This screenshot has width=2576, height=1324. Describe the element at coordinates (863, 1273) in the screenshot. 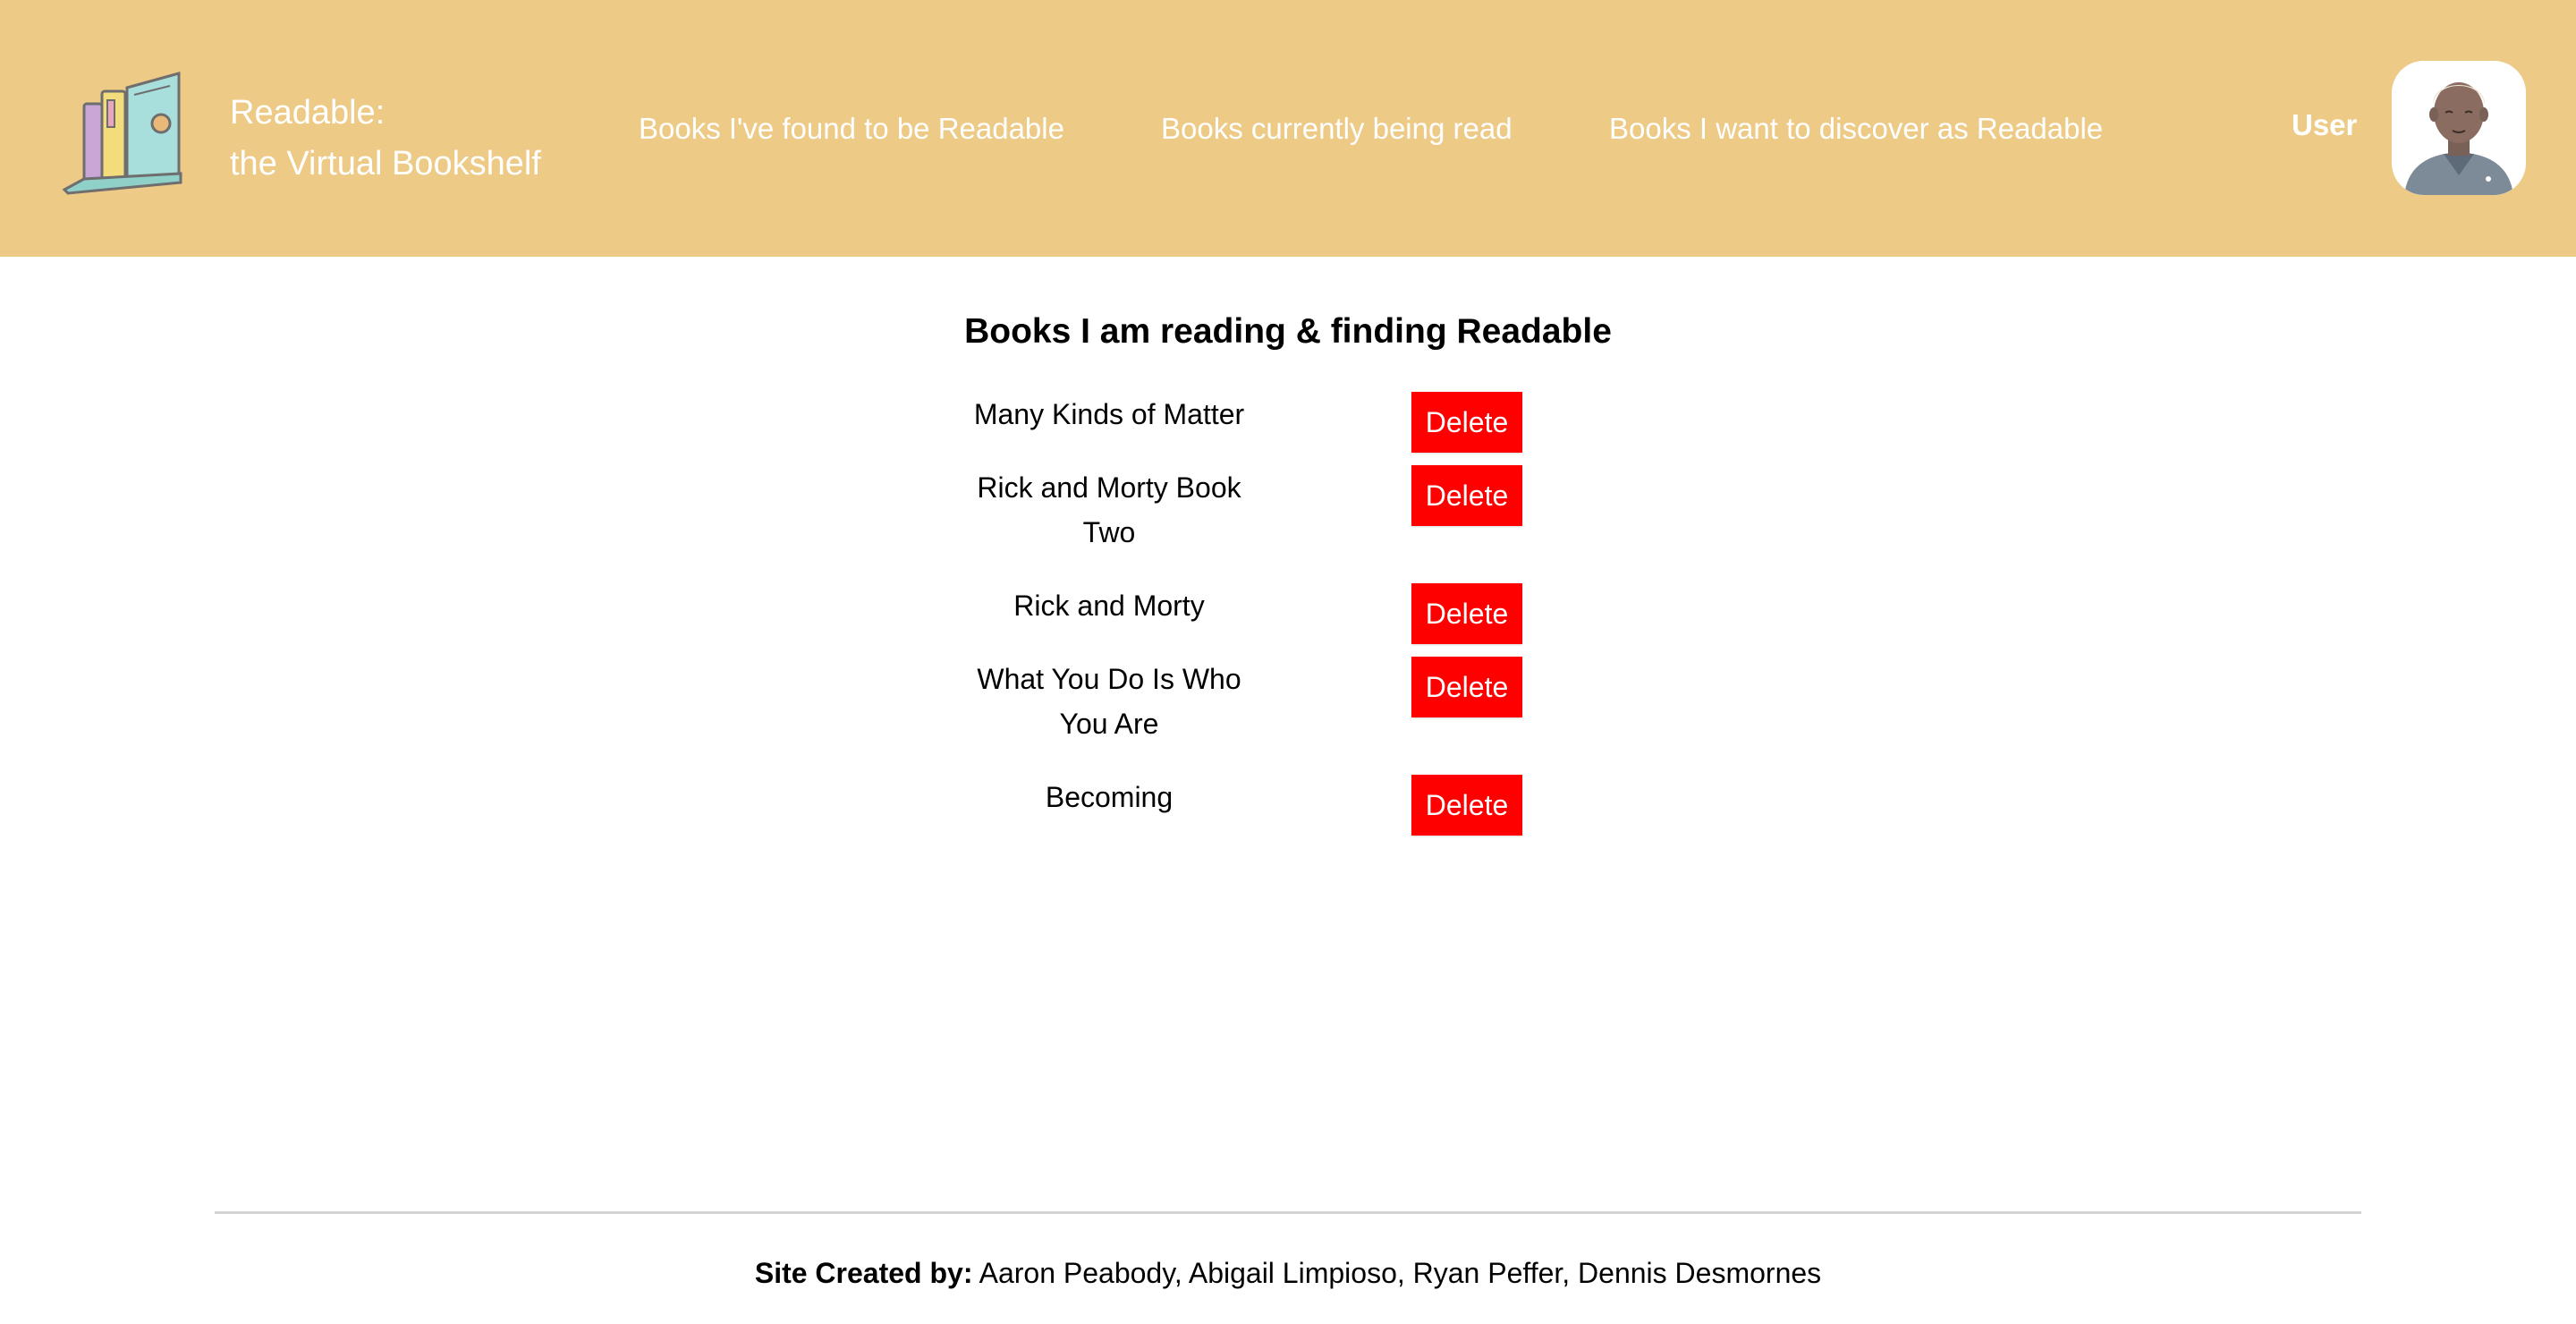

I see `footer-credit-label: Site Created by:` at that location.